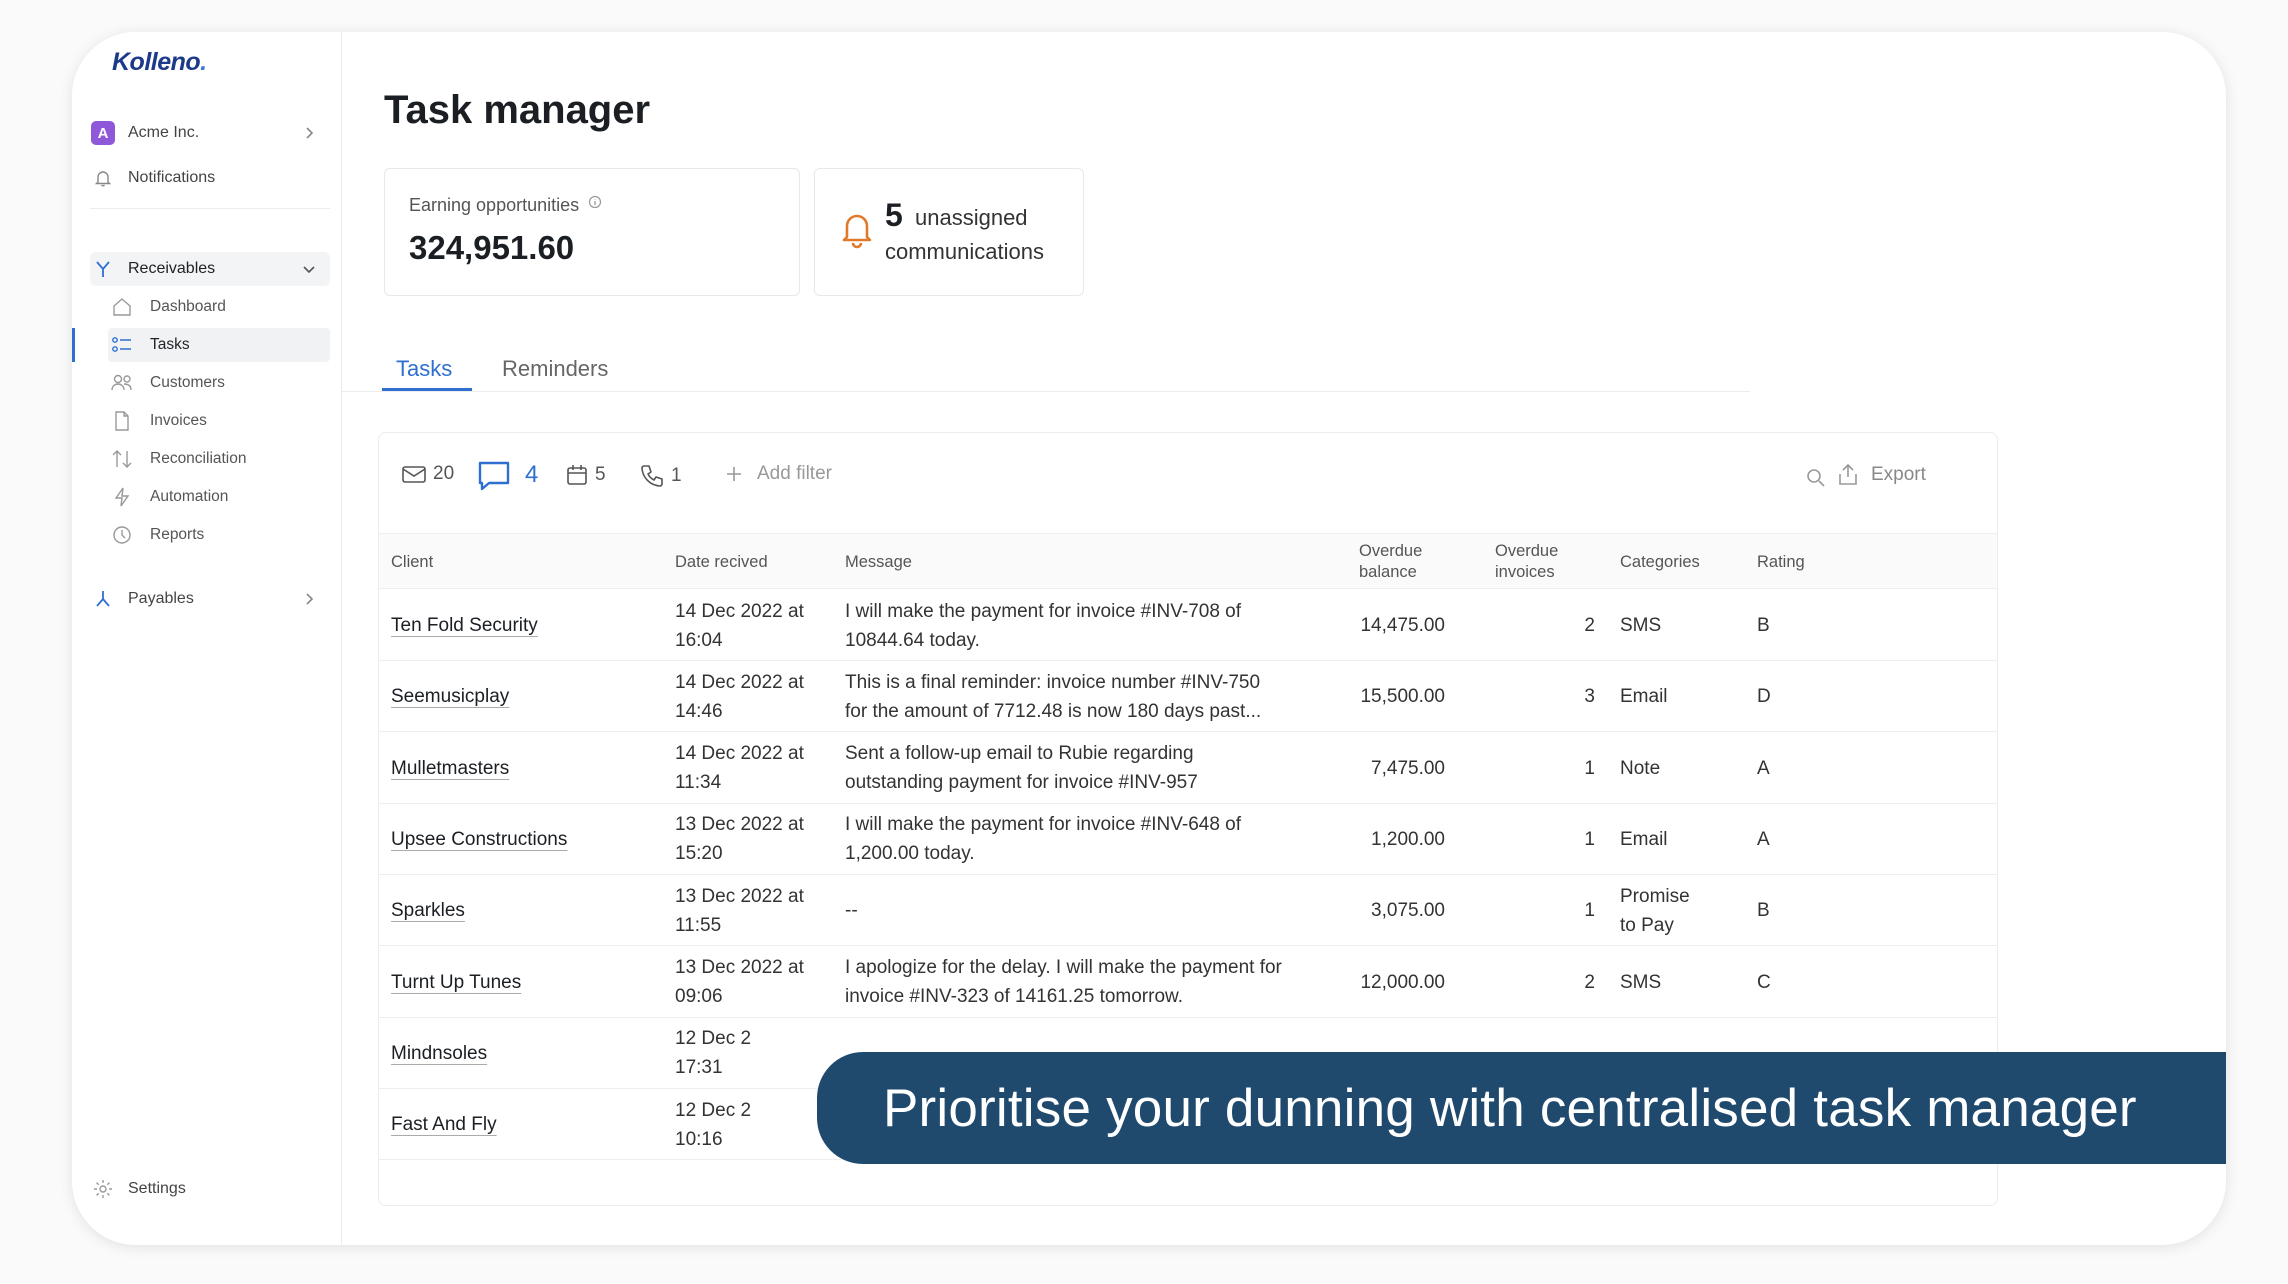 The height and width of the screenshot is (1284, 2288). I want to click on column-header-client: Client, so click(412, 562).